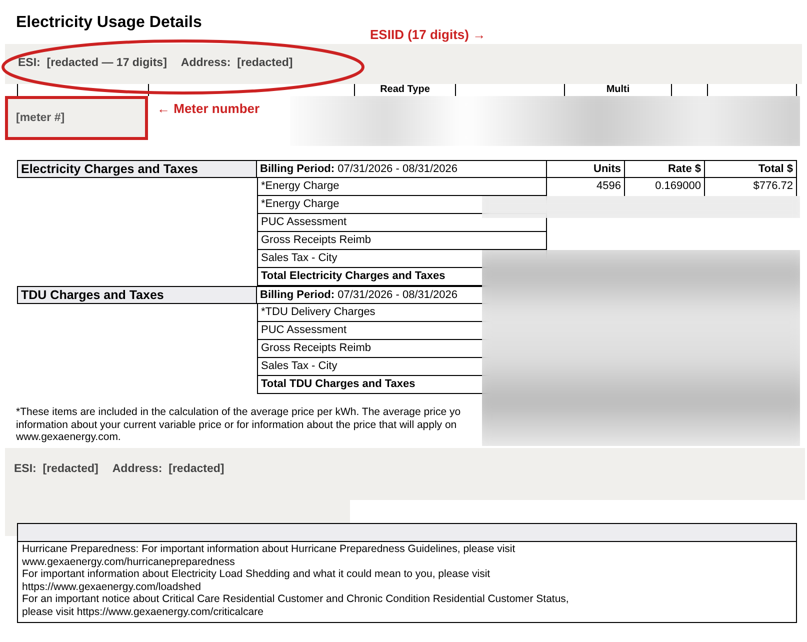  I want to click on column-header: Units, so click(586, 169).